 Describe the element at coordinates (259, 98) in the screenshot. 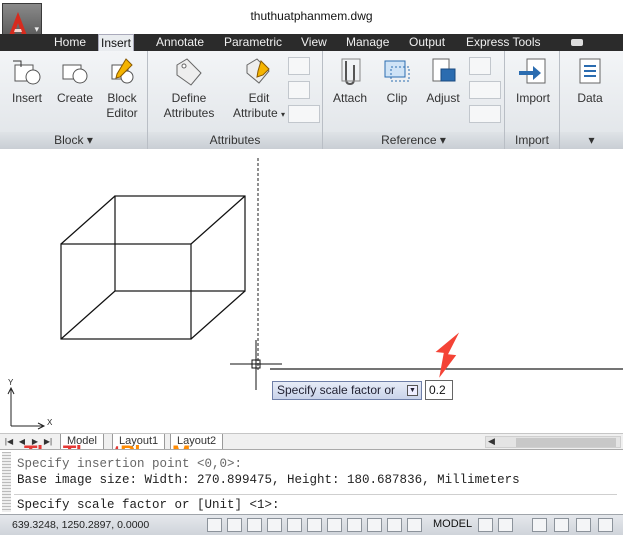

I see `edit-label-1: Edit` at that location.